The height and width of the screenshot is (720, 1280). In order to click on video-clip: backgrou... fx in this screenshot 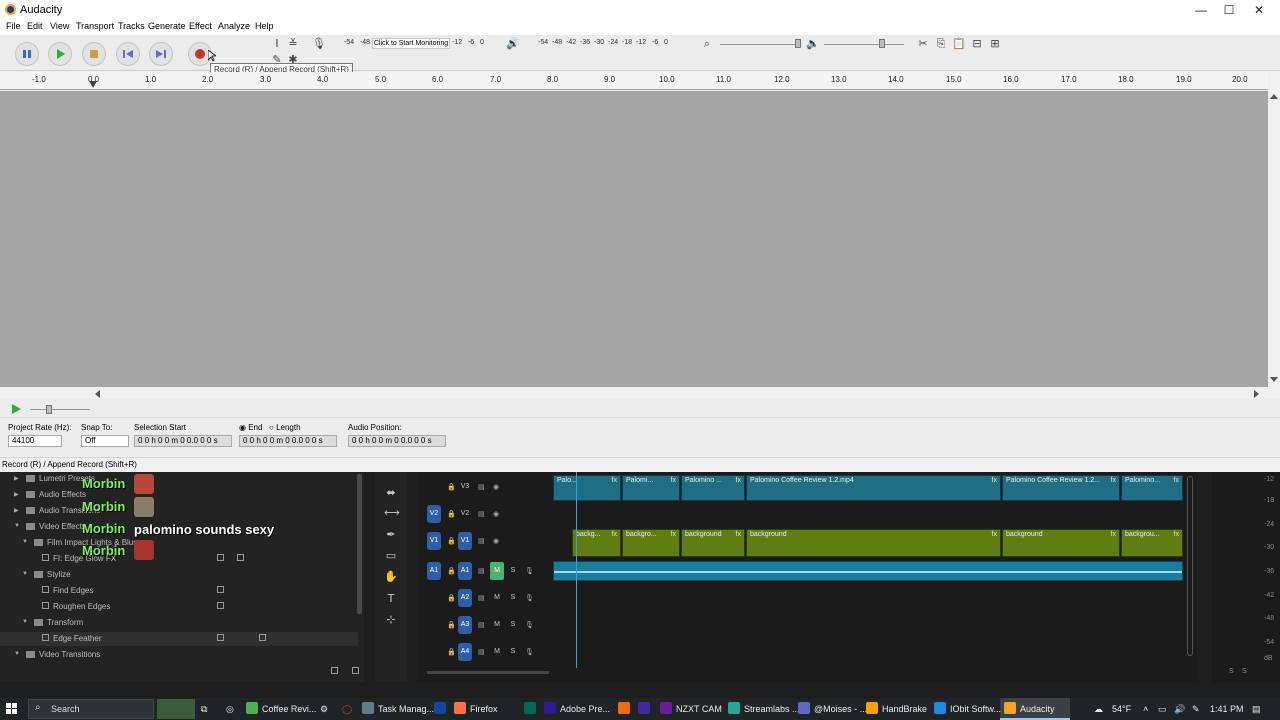, I will do `click(1152, 543)`.